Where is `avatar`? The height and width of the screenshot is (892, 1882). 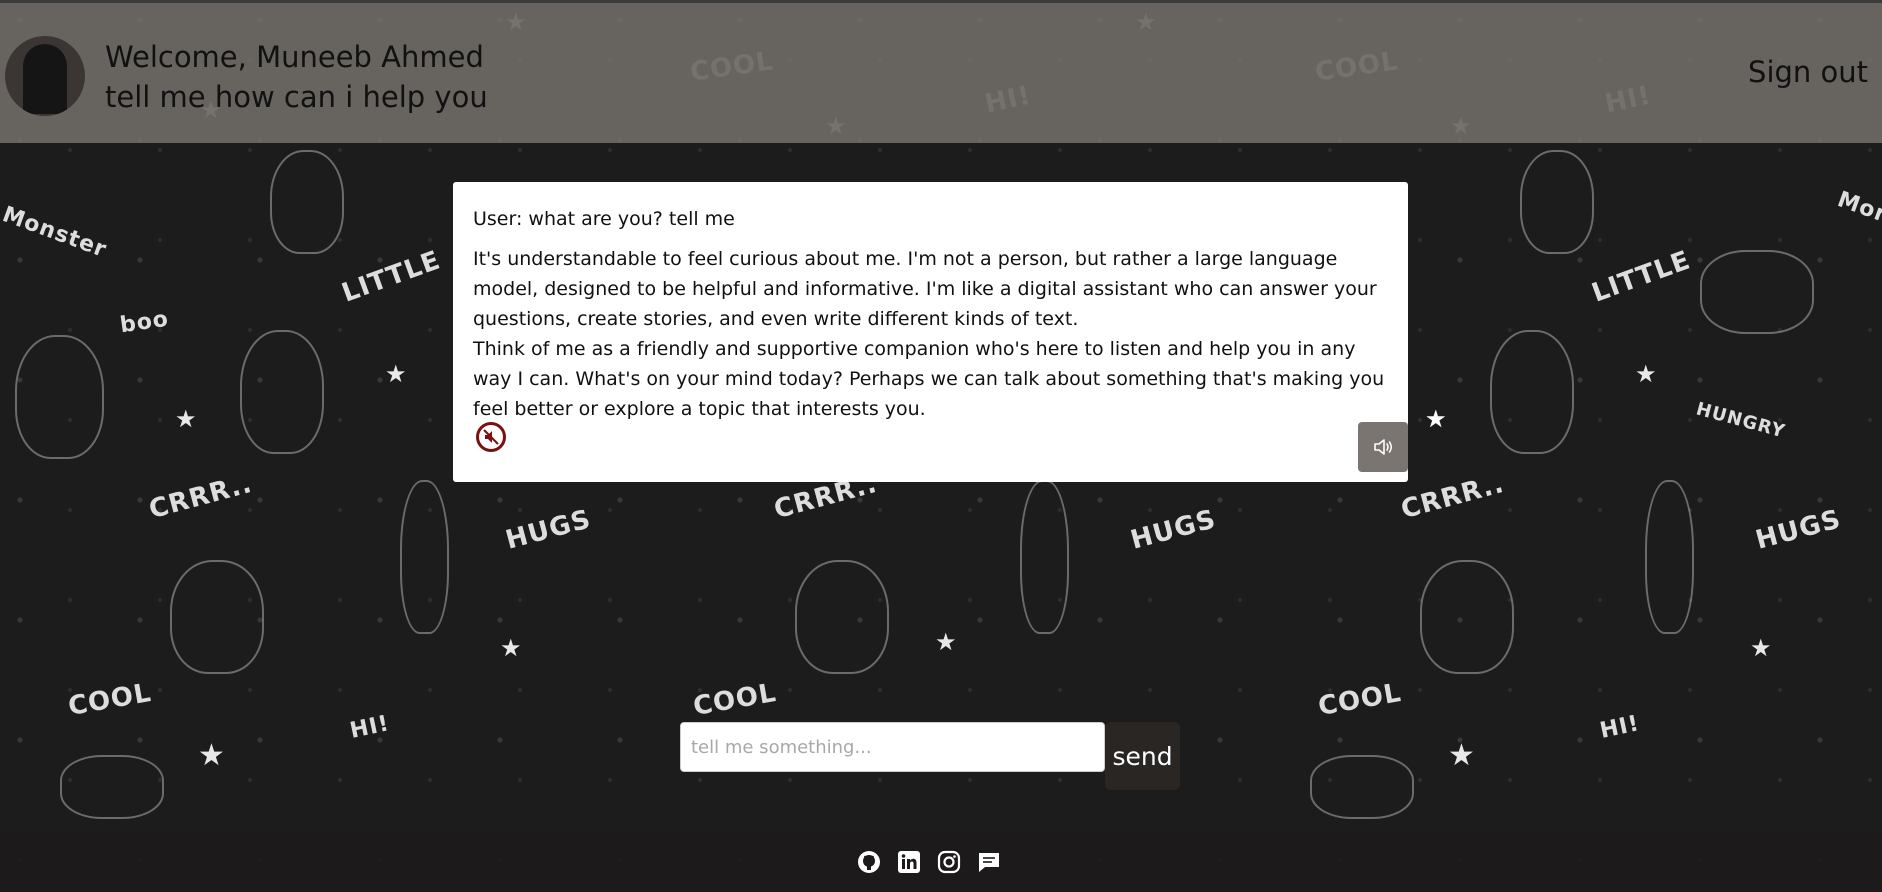 avatar is located at coordinates (45, 76).